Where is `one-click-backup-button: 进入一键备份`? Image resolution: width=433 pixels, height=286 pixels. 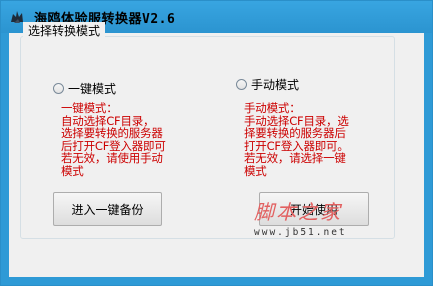
one-click-backup-button: 进入一键备份 is located at coordinates (107, 209).